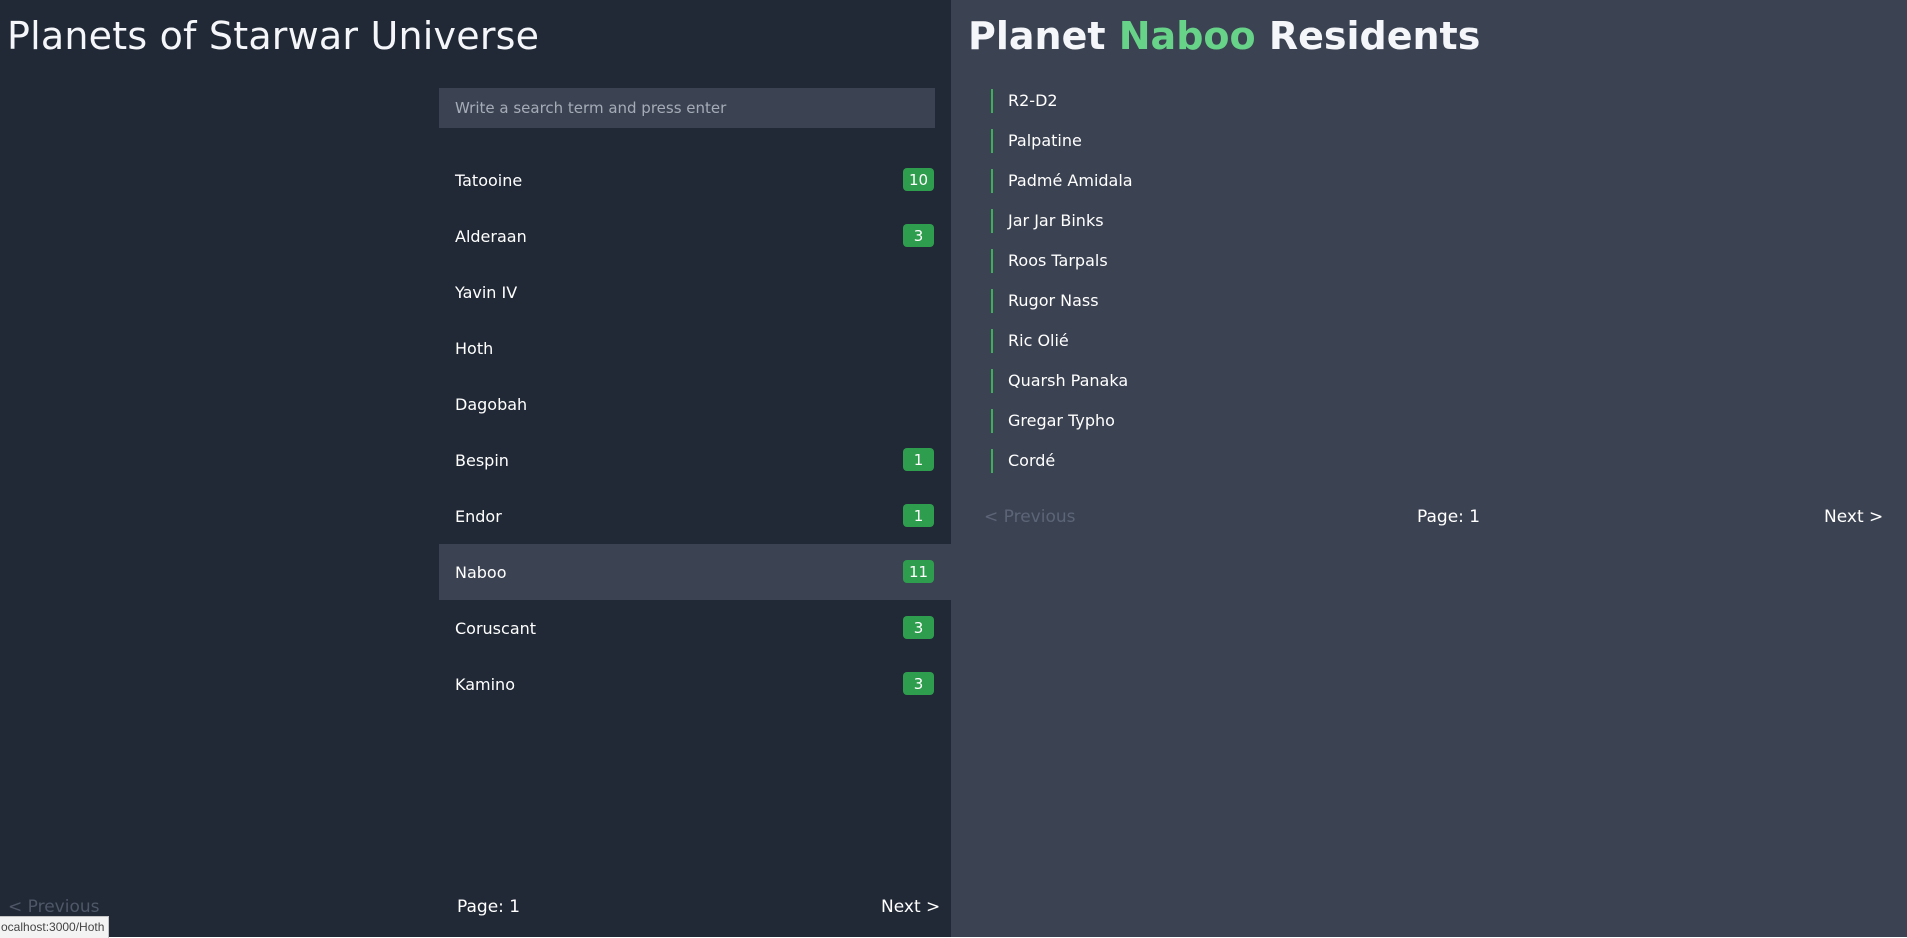 This screenshot has width=1907, height=938. What do you see at coordinates (489, 180) in the screenshot?
I see `planet-name: Tatooine` at bounding box center [489, 180].